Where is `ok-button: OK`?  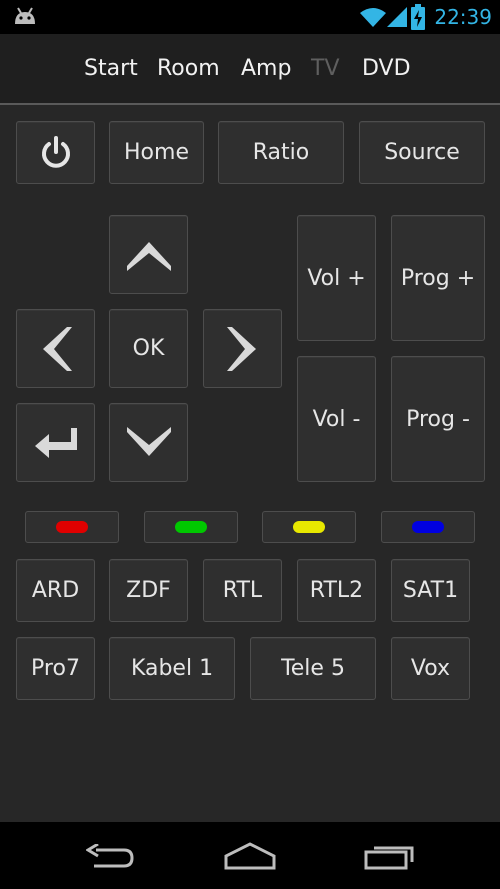
ok-button: OK is located at coordinates (148, 348).